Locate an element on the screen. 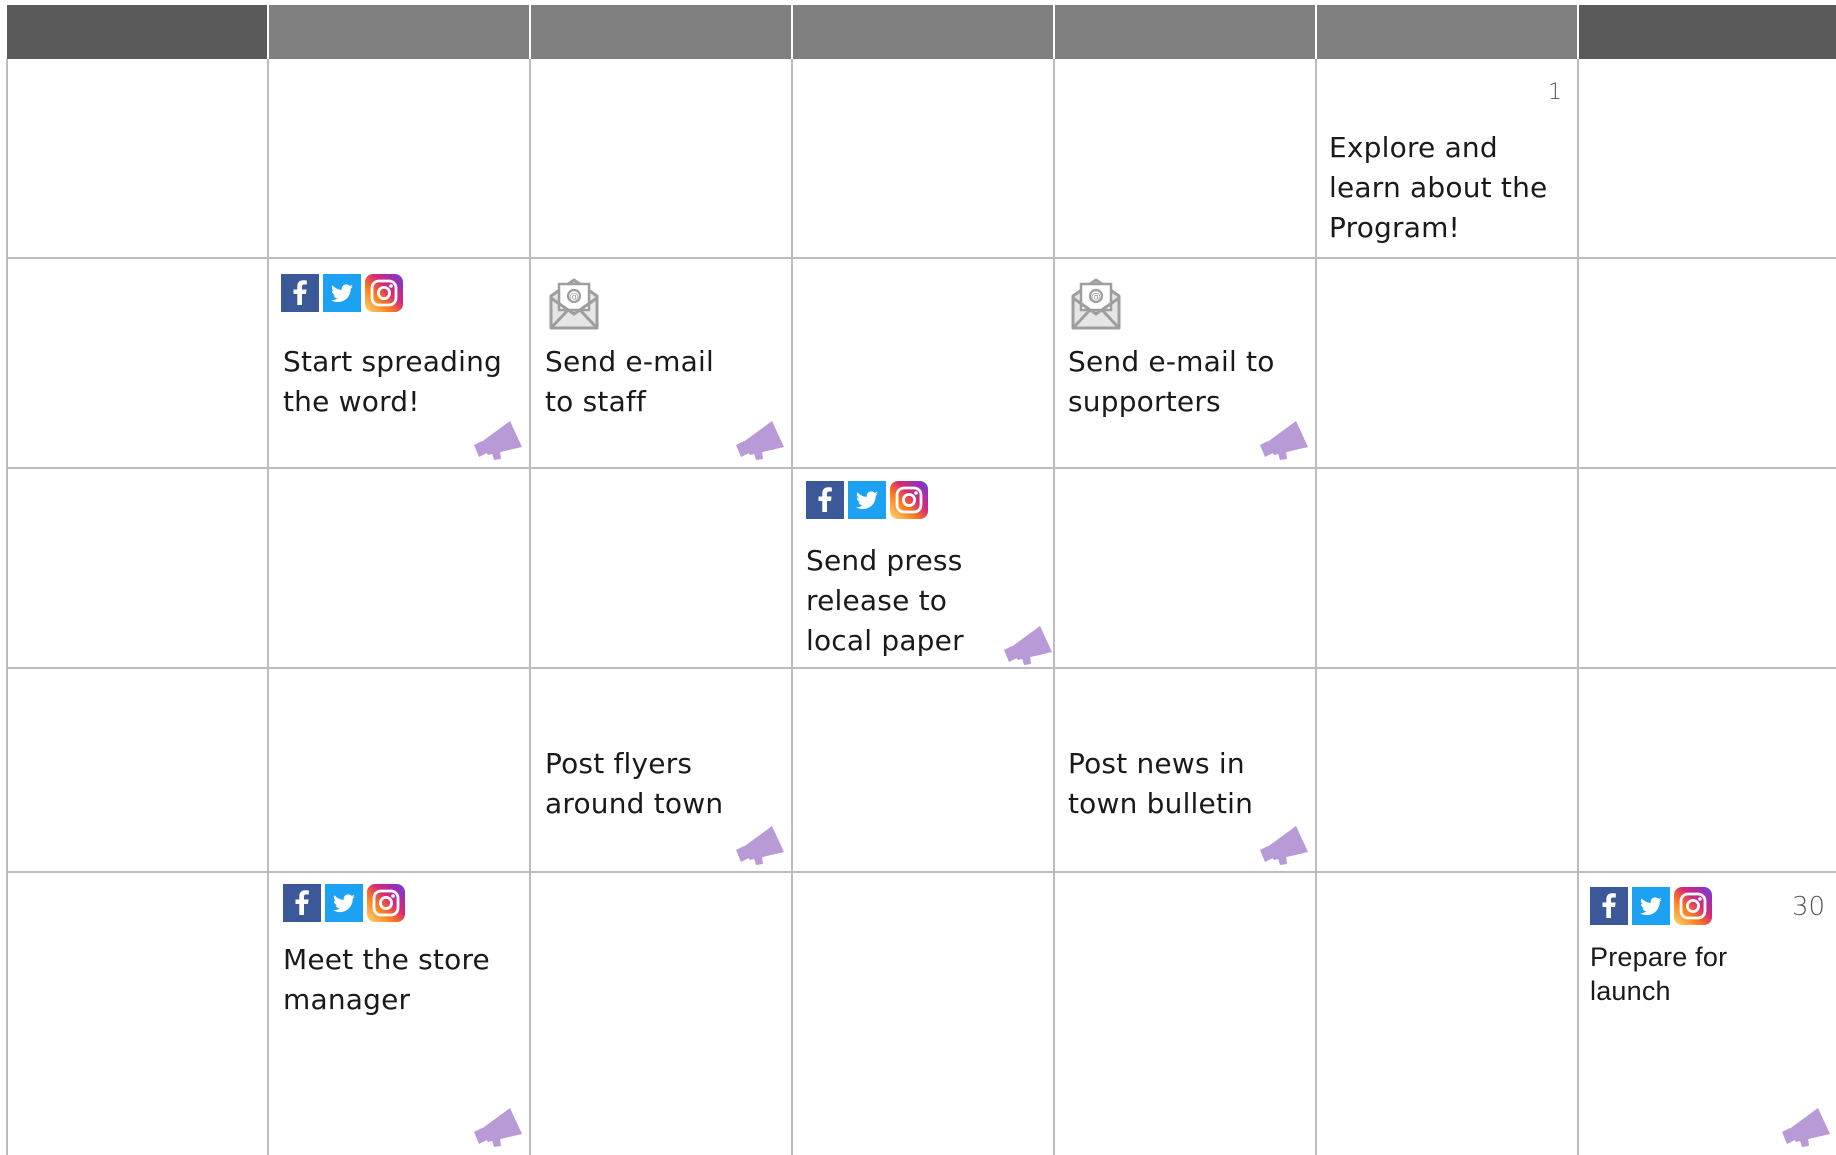  event-explore-line-1: Explore and is located at coordinates (1413, 147).